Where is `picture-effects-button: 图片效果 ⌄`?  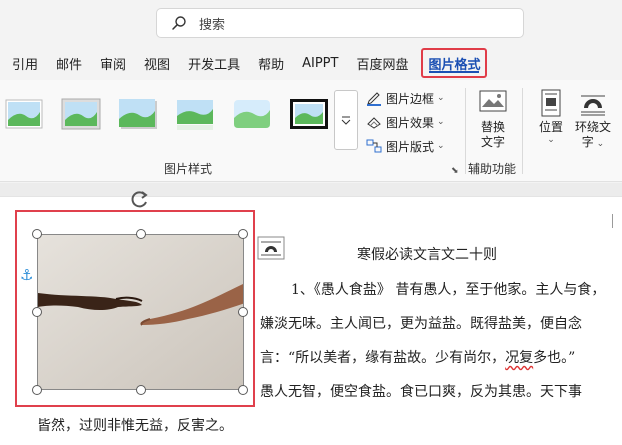 picture-effects-button: 图片效果 ⌄ is located at coordinates (412, 122).